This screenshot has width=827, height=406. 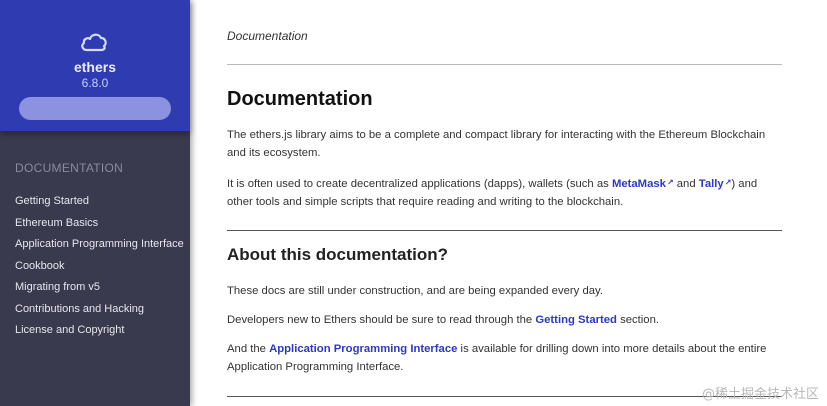 What do you see at coordinates (69, 168) in the screenshot?
I see `nav-section-title: DOCUMENTATION` at bounding box center [69, 168].